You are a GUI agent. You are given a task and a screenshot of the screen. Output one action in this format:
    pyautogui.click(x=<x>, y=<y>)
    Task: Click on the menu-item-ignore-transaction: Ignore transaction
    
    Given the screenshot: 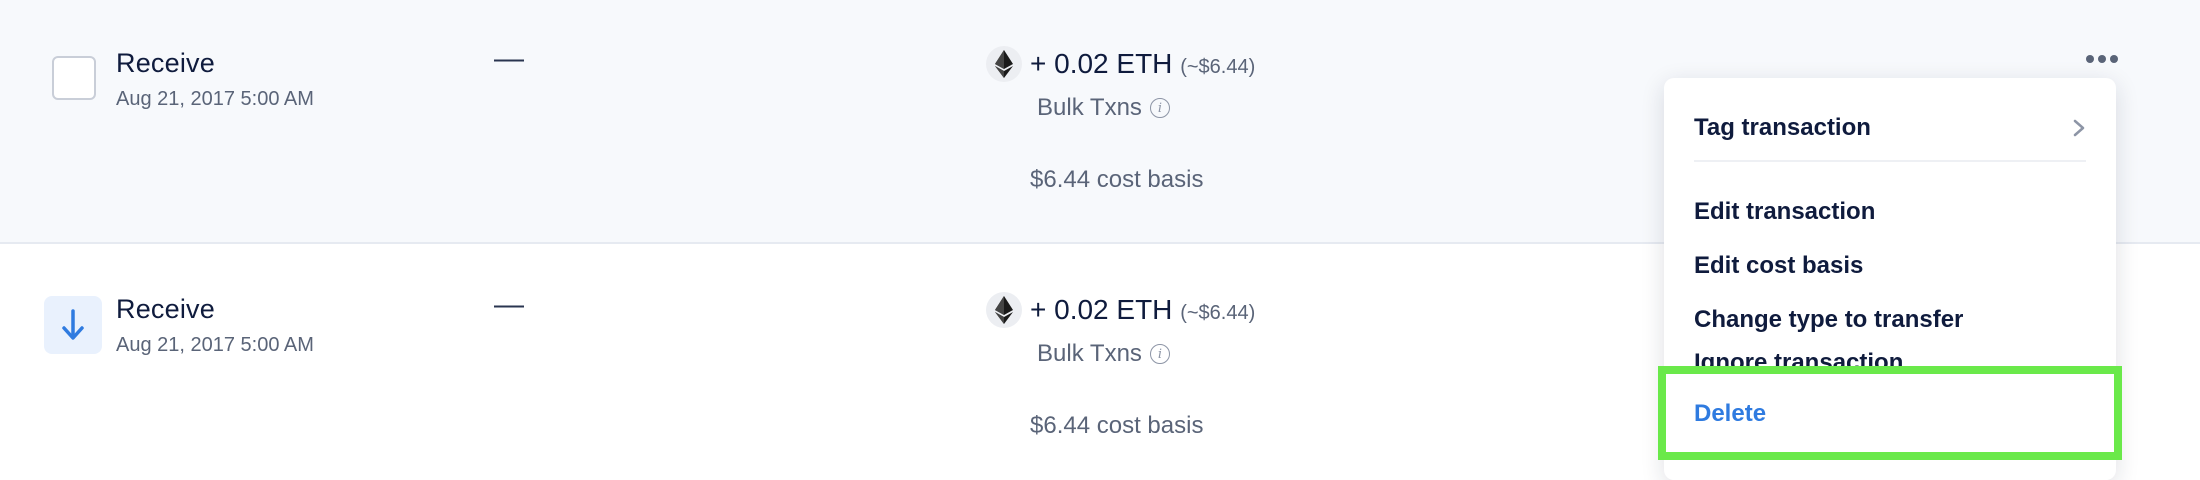 What is the action you would take?
    pyautogui.click(x=1890, y=357)
    